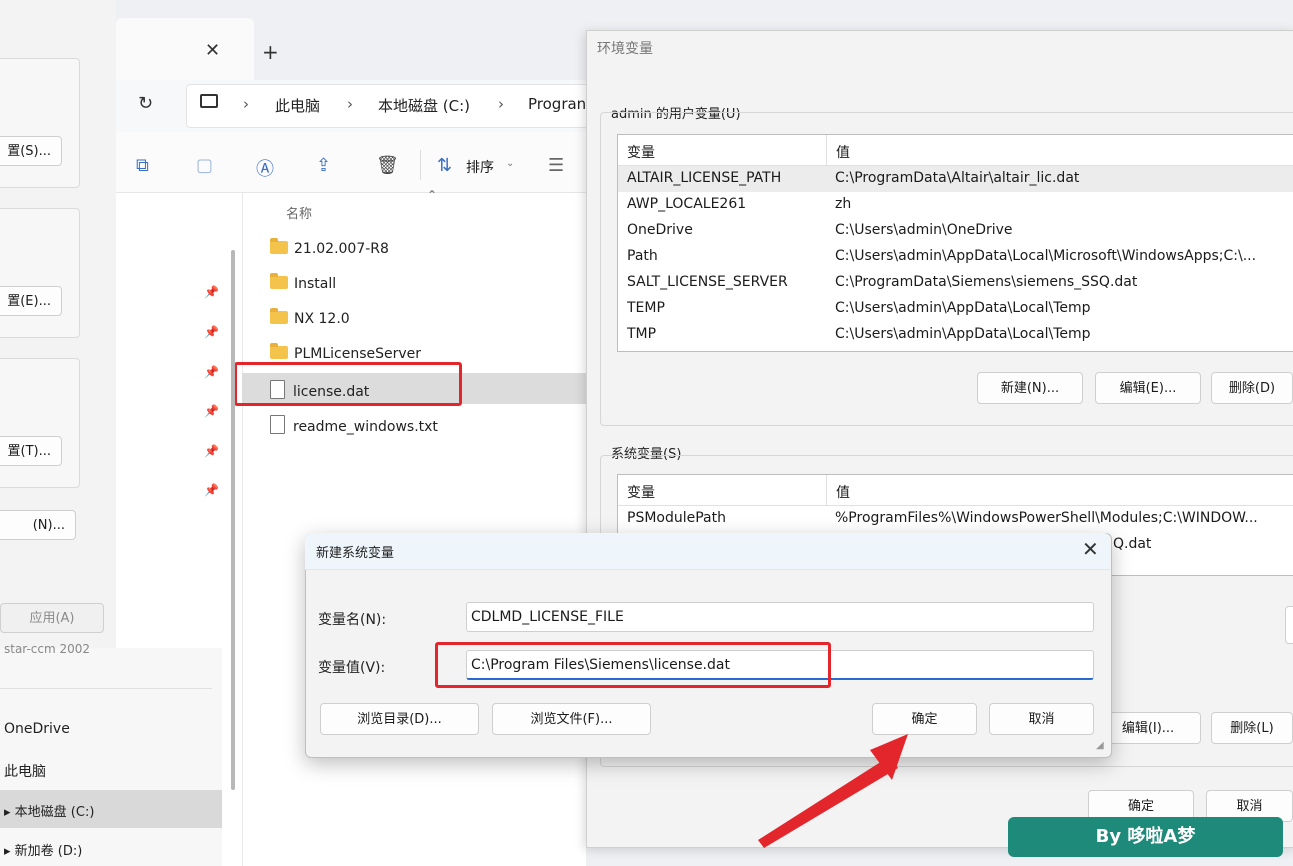 The image size is (1293, 866). What do you see at coordinates (209, 101) in the screenshot?
I see `computer-icon` at bounding box center [209, 101].